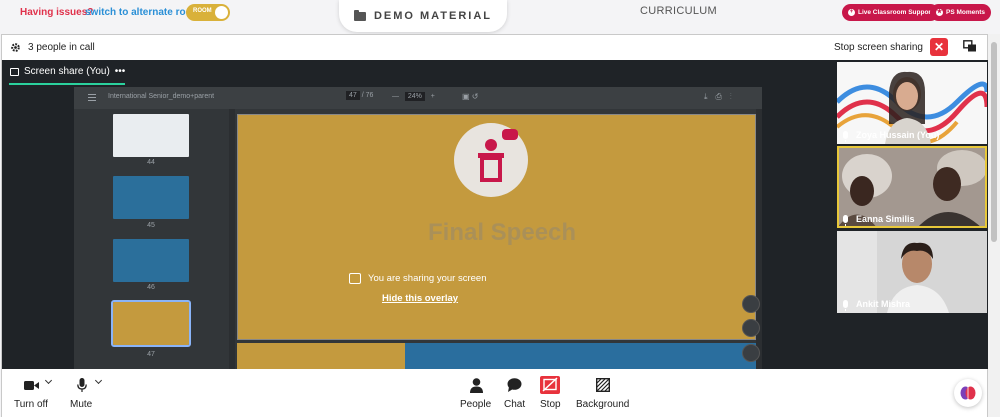 The image size is (1000, 417). Describe the element at coordinates (120, 71) in the screenshot. I see `more-options-icon: •••` at that location.